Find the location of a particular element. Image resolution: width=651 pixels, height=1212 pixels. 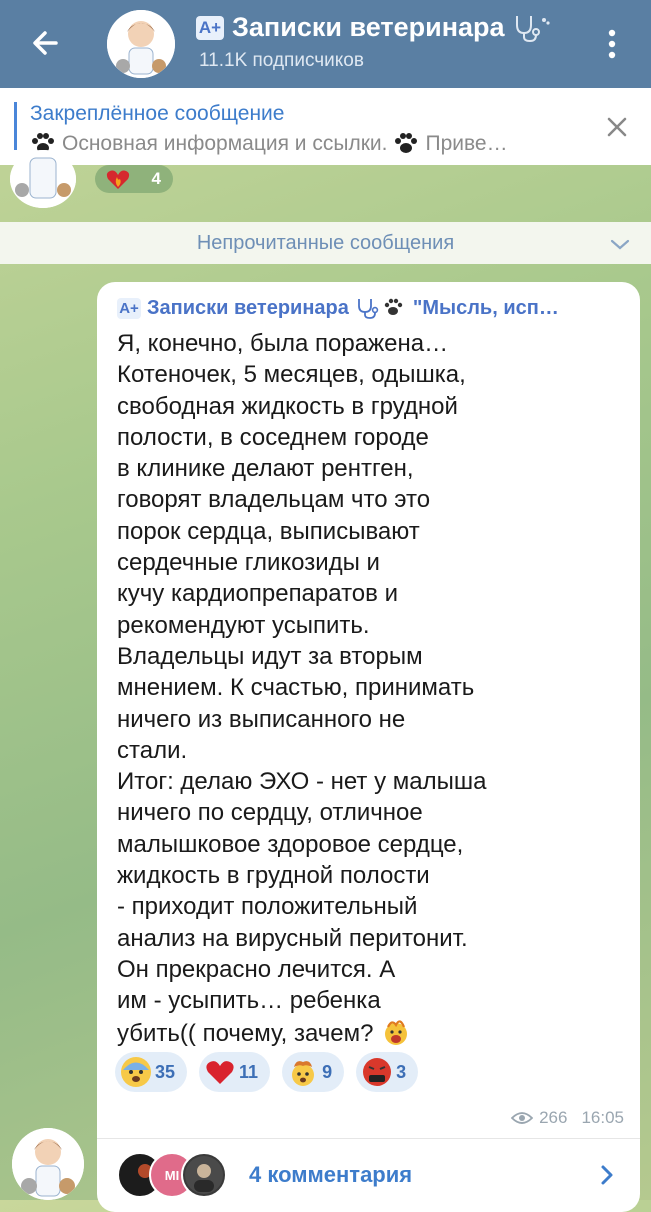

heart-on-fire-icon is located at coordinates (118, 179).